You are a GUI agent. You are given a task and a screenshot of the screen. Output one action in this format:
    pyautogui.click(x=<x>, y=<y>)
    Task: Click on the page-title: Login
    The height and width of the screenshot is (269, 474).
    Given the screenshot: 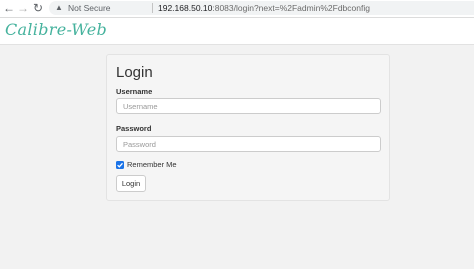 What is the action you would take?
    pyautogui.click(x=134, y=72)
    